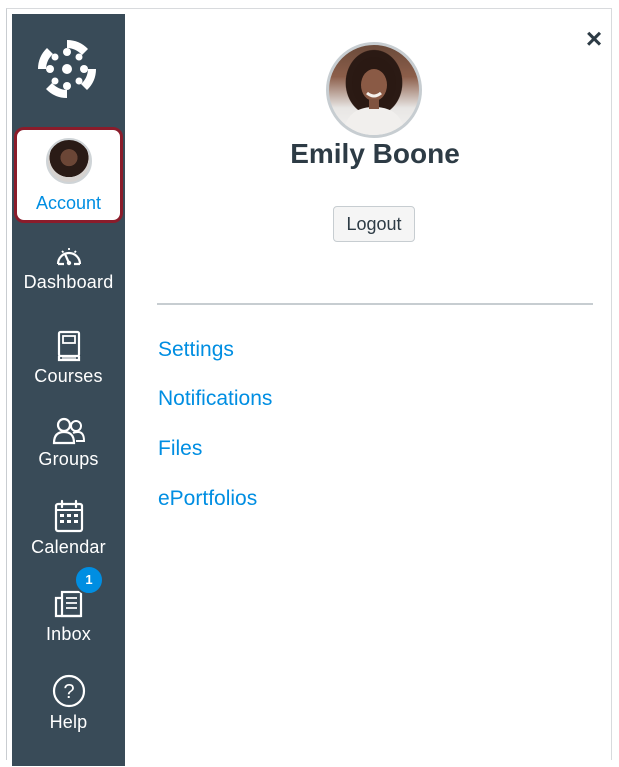 The image size is (619, 767). I want to click on nav-item-courses: Courses, so click(68, 358).